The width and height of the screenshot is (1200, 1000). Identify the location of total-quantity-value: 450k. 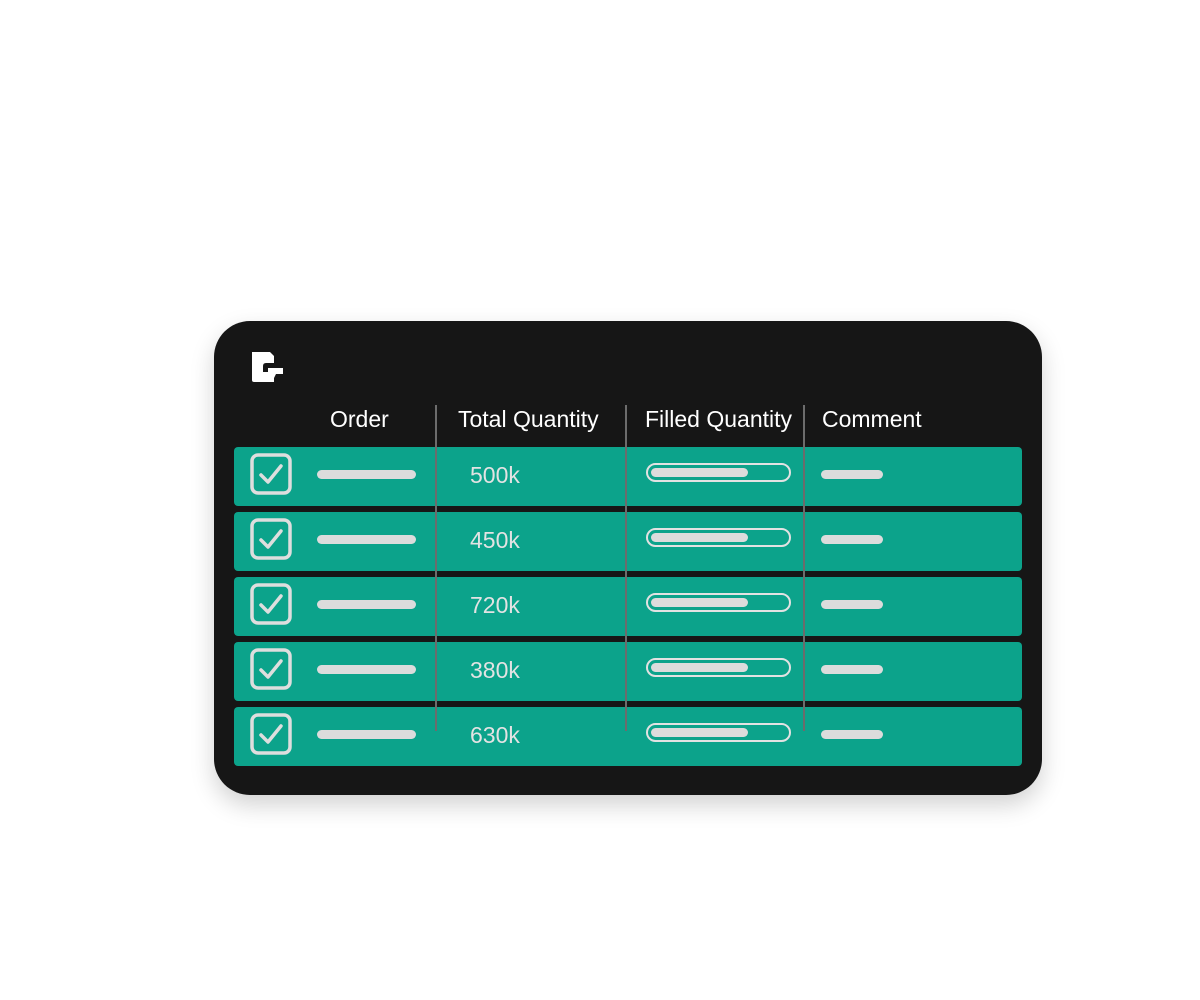
(495, 540).